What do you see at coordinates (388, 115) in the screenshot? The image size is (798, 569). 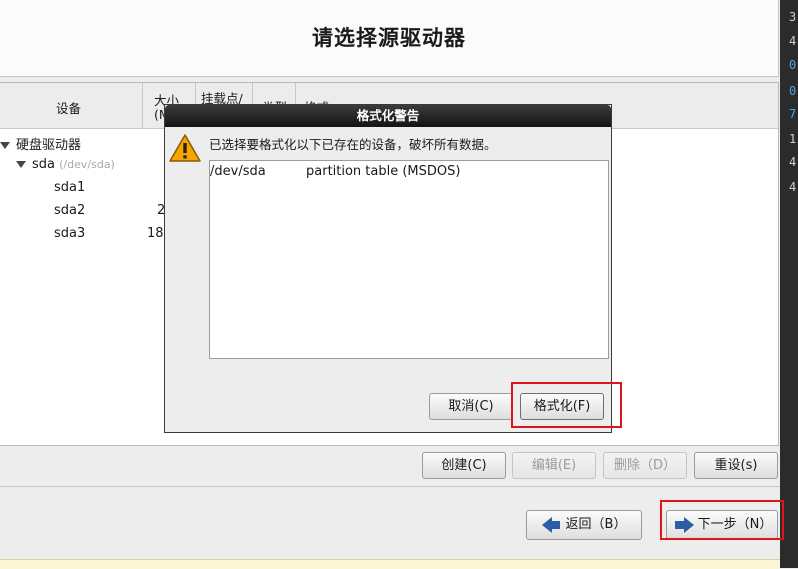 I see `dialog-title: 格式化警告` at bounding box center [388, 115].